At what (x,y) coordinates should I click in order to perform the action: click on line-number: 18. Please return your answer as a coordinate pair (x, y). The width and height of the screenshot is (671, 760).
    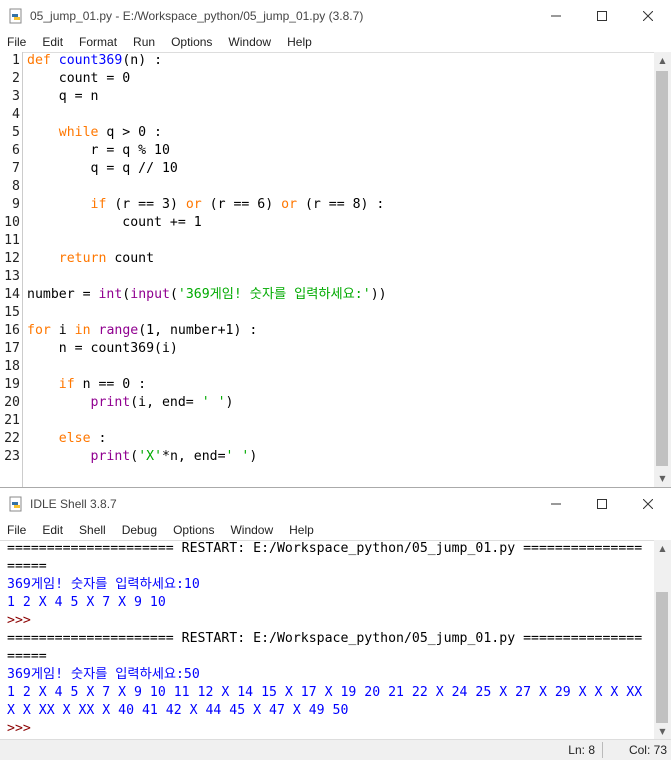
    Looking at the image, I should click on (12, 366).